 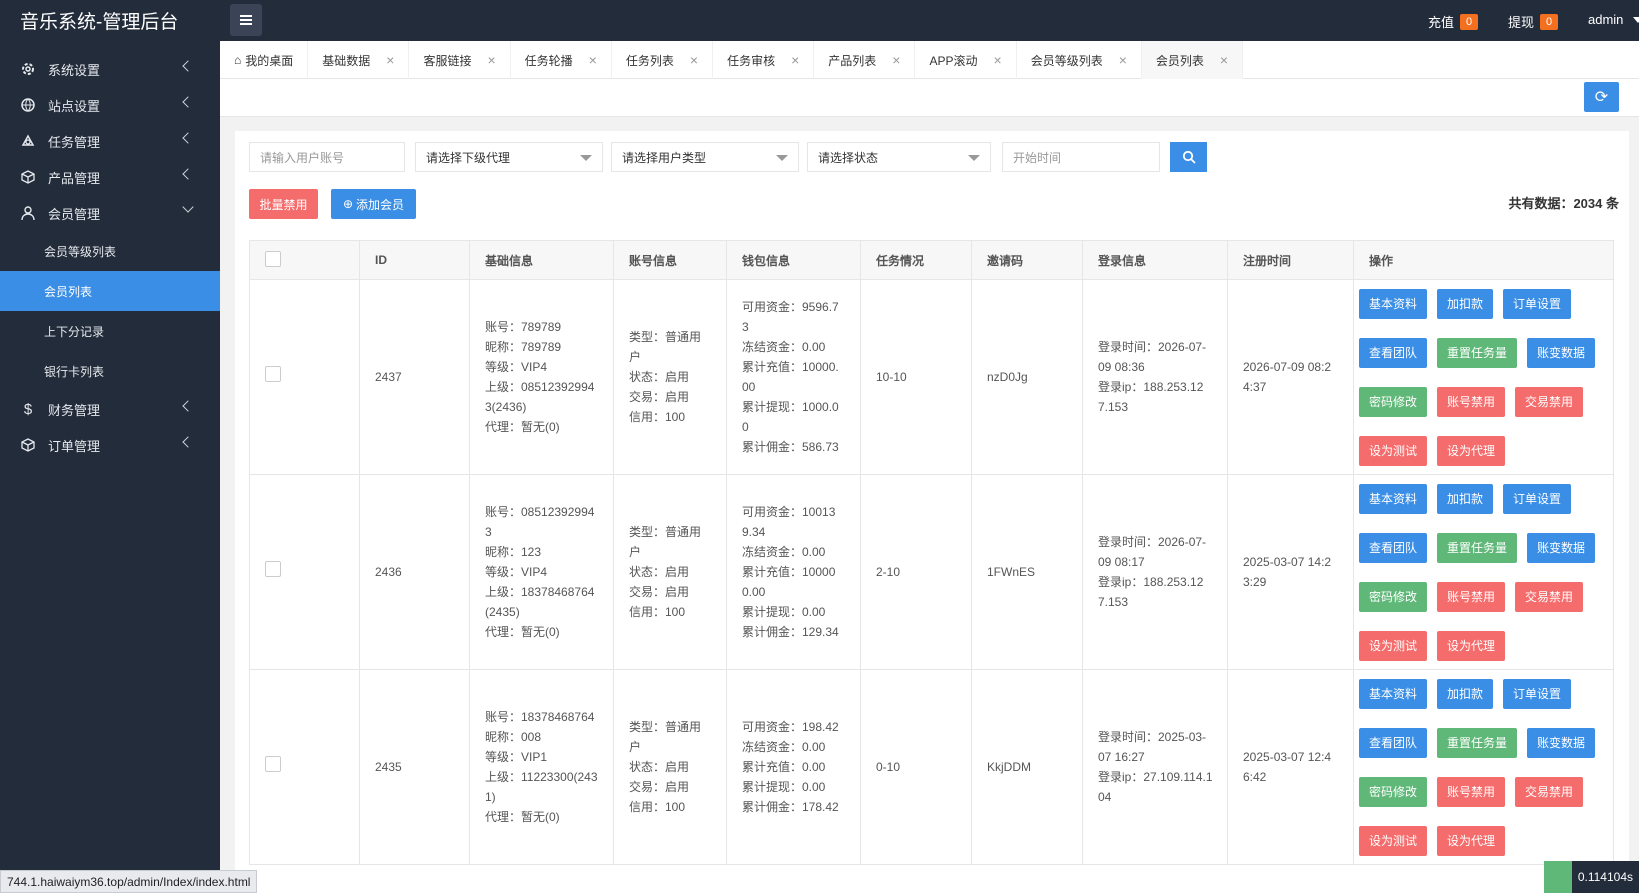 I want to click on add-member-button: ⊕ 添加会员, so click(x=373, y=204).